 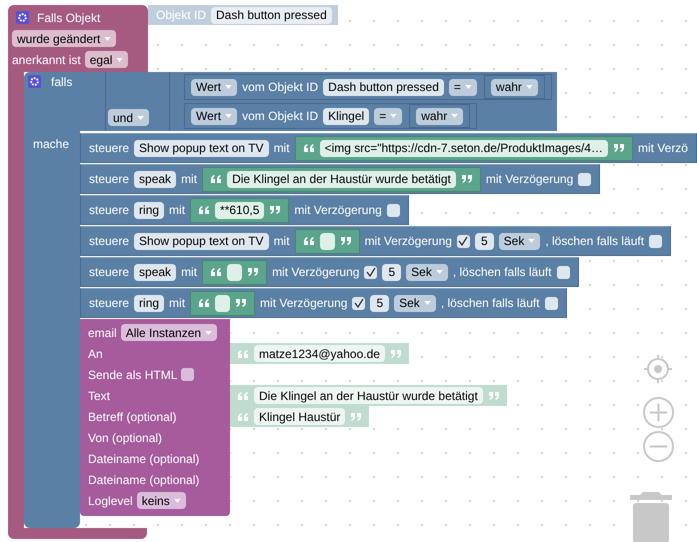 I want to click on zoom-out-icon, so click(x=658, y=446).